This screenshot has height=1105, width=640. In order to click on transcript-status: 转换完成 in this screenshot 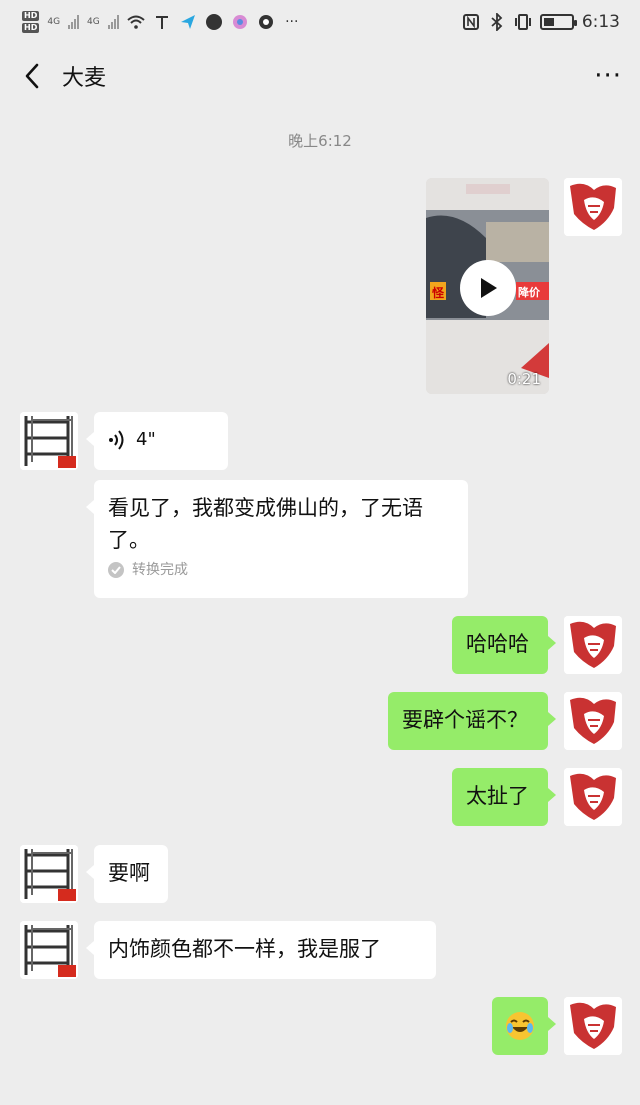, I will do `click(281, 570)`.